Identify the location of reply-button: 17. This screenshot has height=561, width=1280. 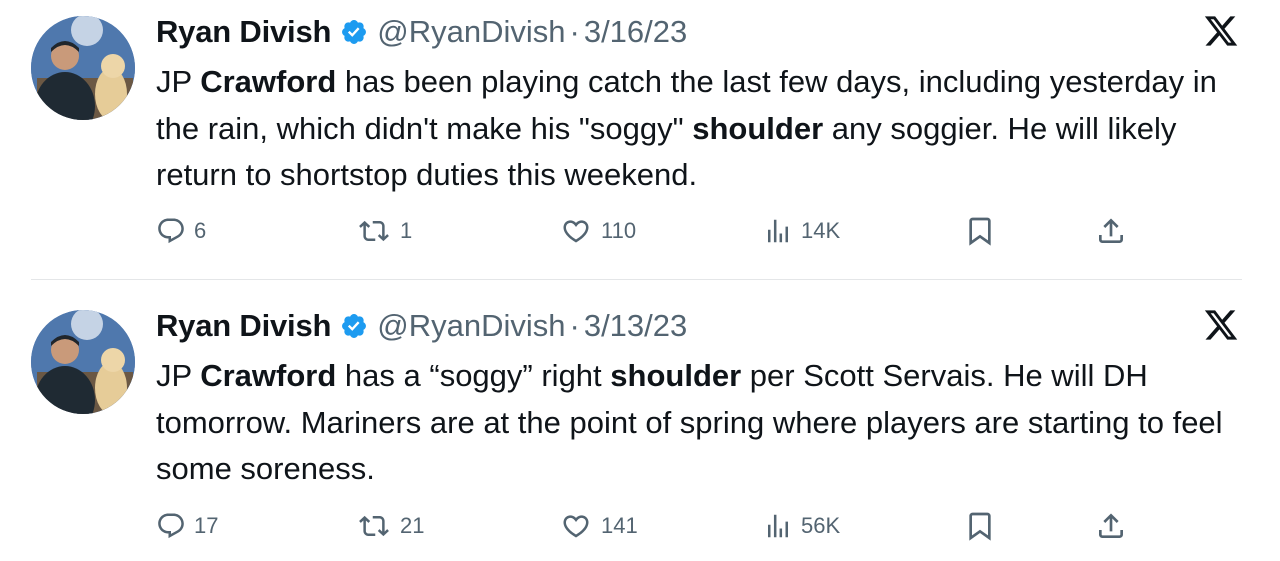
(187, 526).